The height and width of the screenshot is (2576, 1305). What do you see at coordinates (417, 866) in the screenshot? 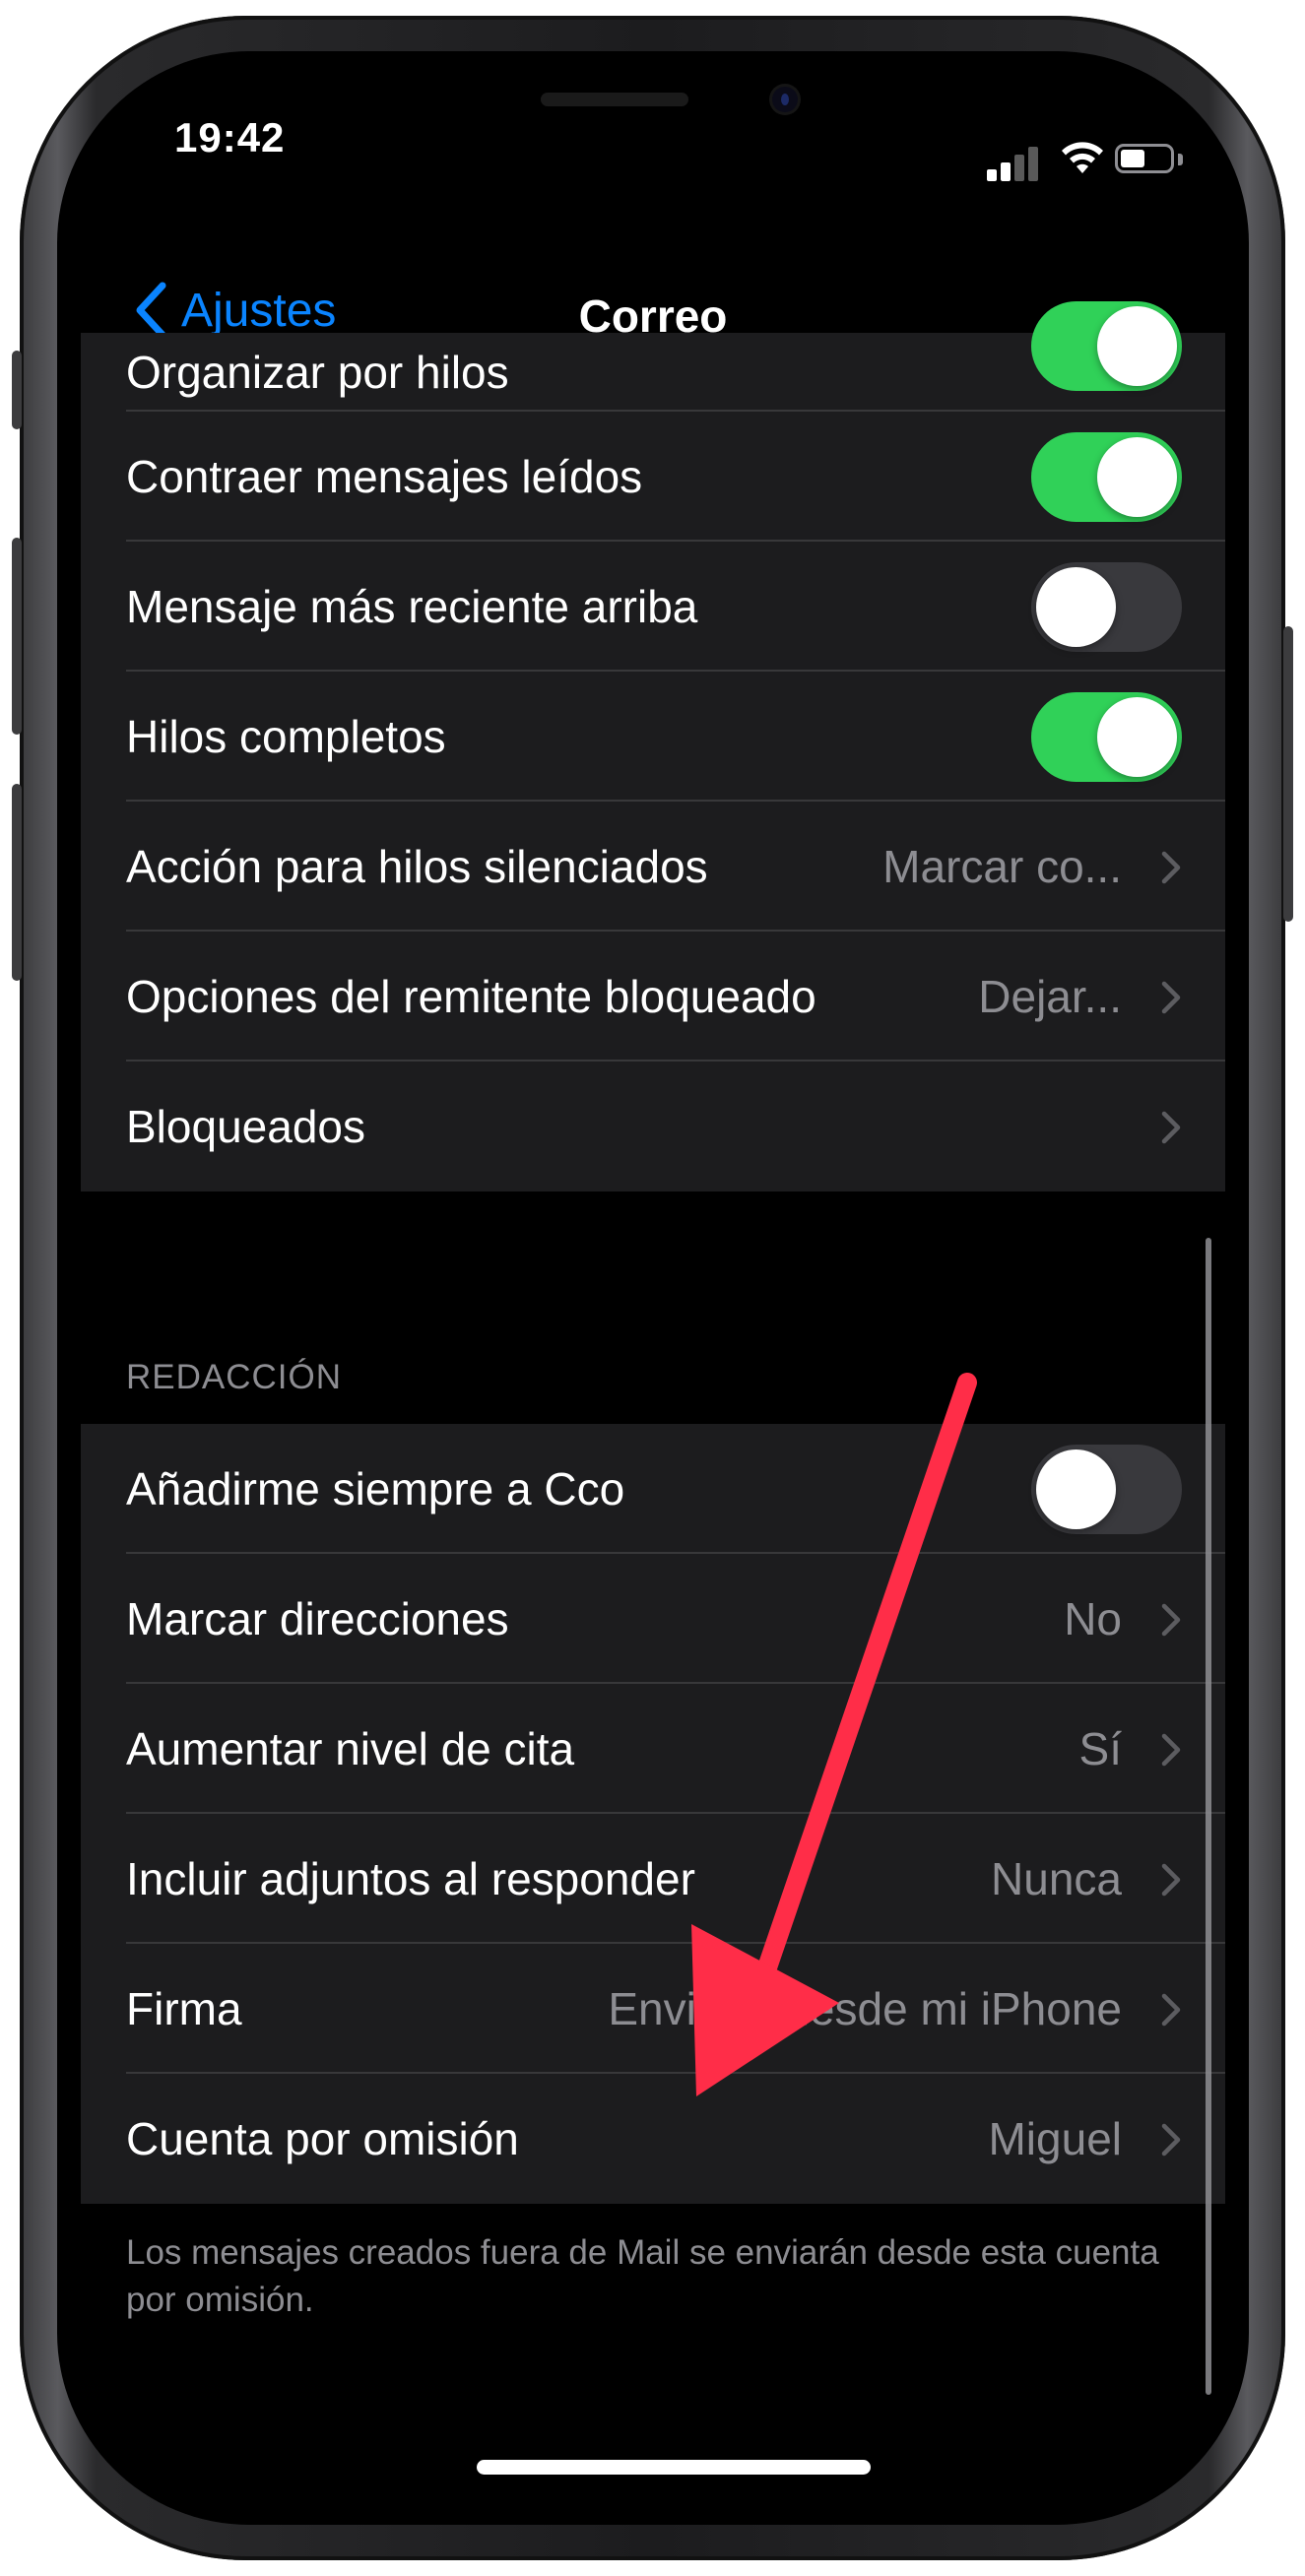
I see `row-label: Acción para hilos silenciados` at bounding box center [417, 866].